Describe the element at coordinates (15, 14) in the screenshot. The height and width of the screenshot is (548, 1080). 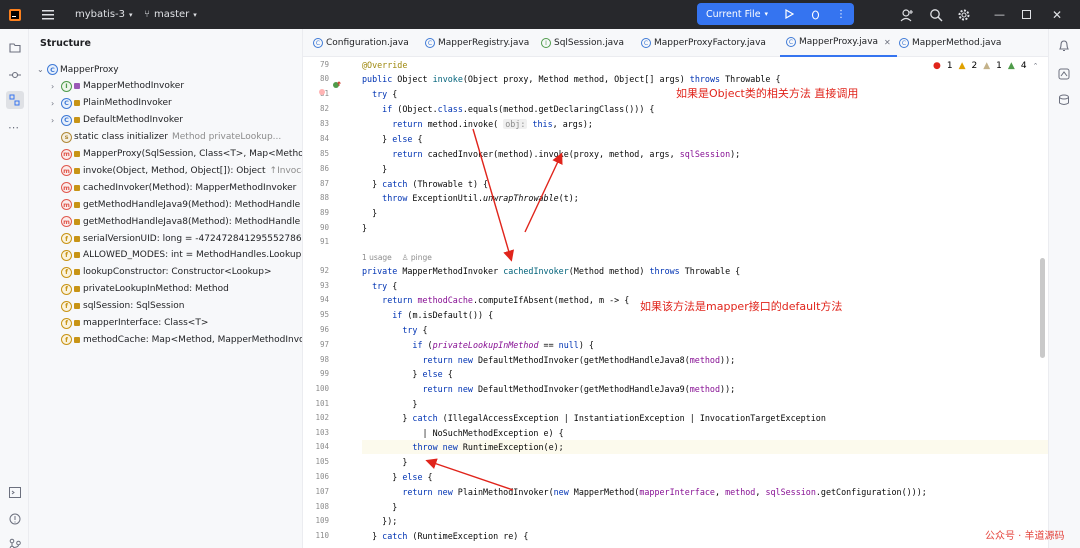
I see `app-logo-icon` at that location.